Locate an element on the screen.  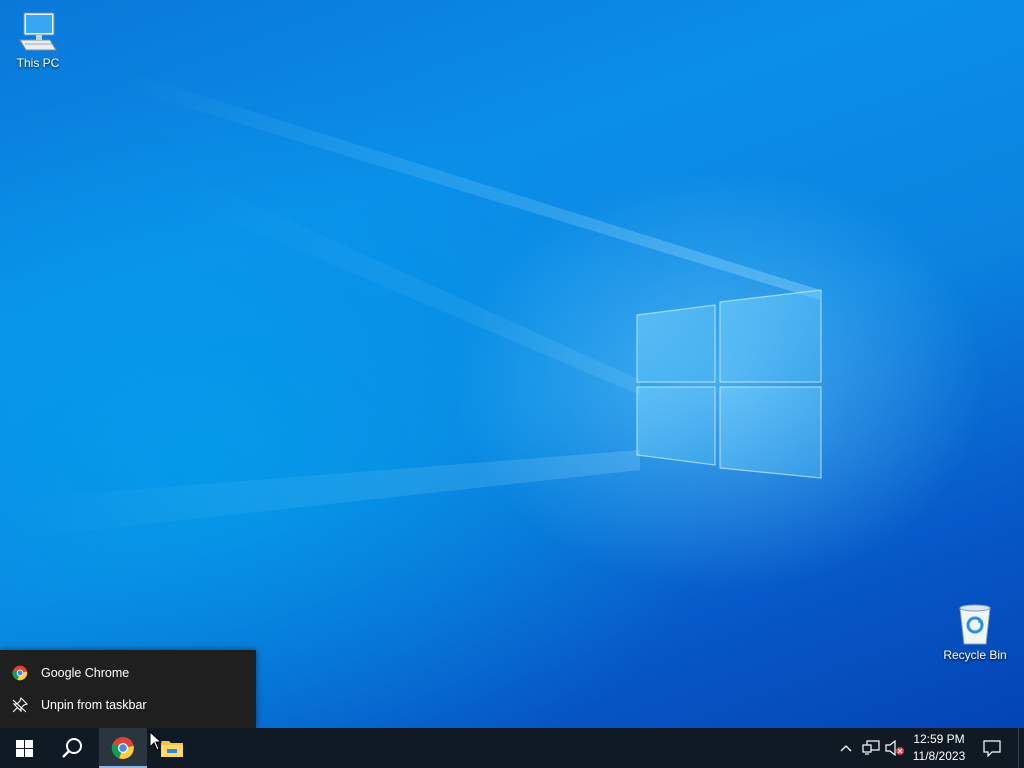
search-icon is located at coordinates (72, 748).